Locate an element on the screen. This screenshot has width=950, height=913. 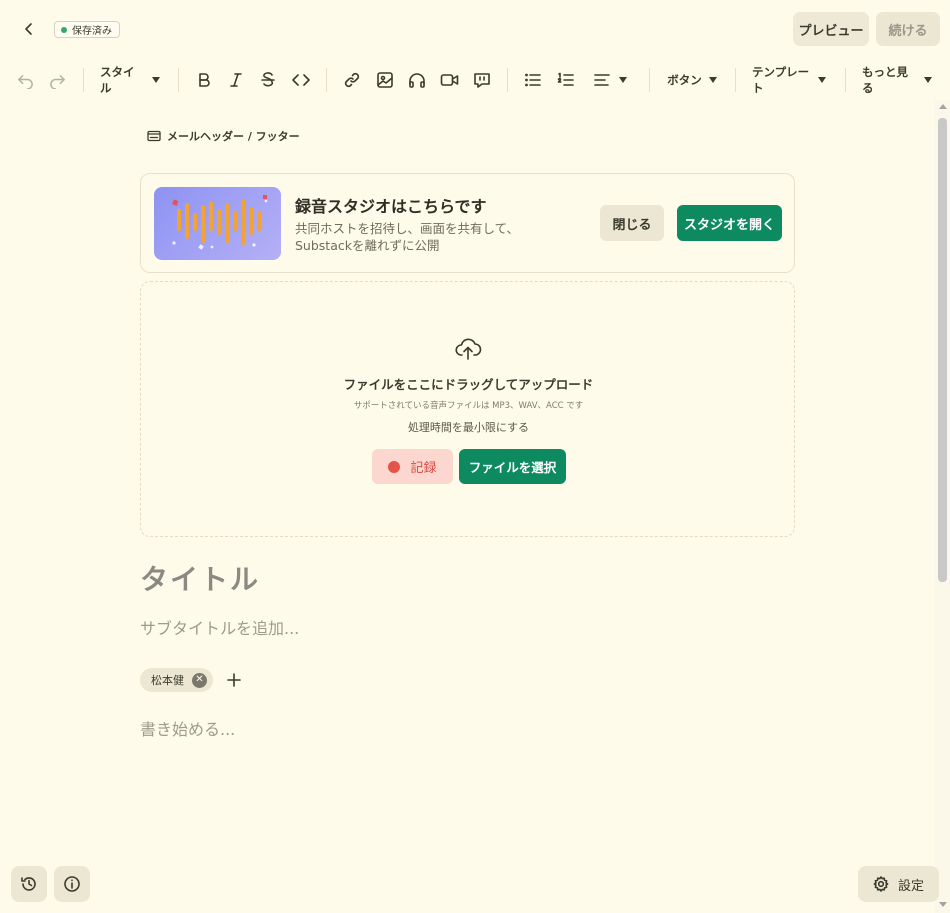
scrollbar-thumb is located at coordinates (942, 350).